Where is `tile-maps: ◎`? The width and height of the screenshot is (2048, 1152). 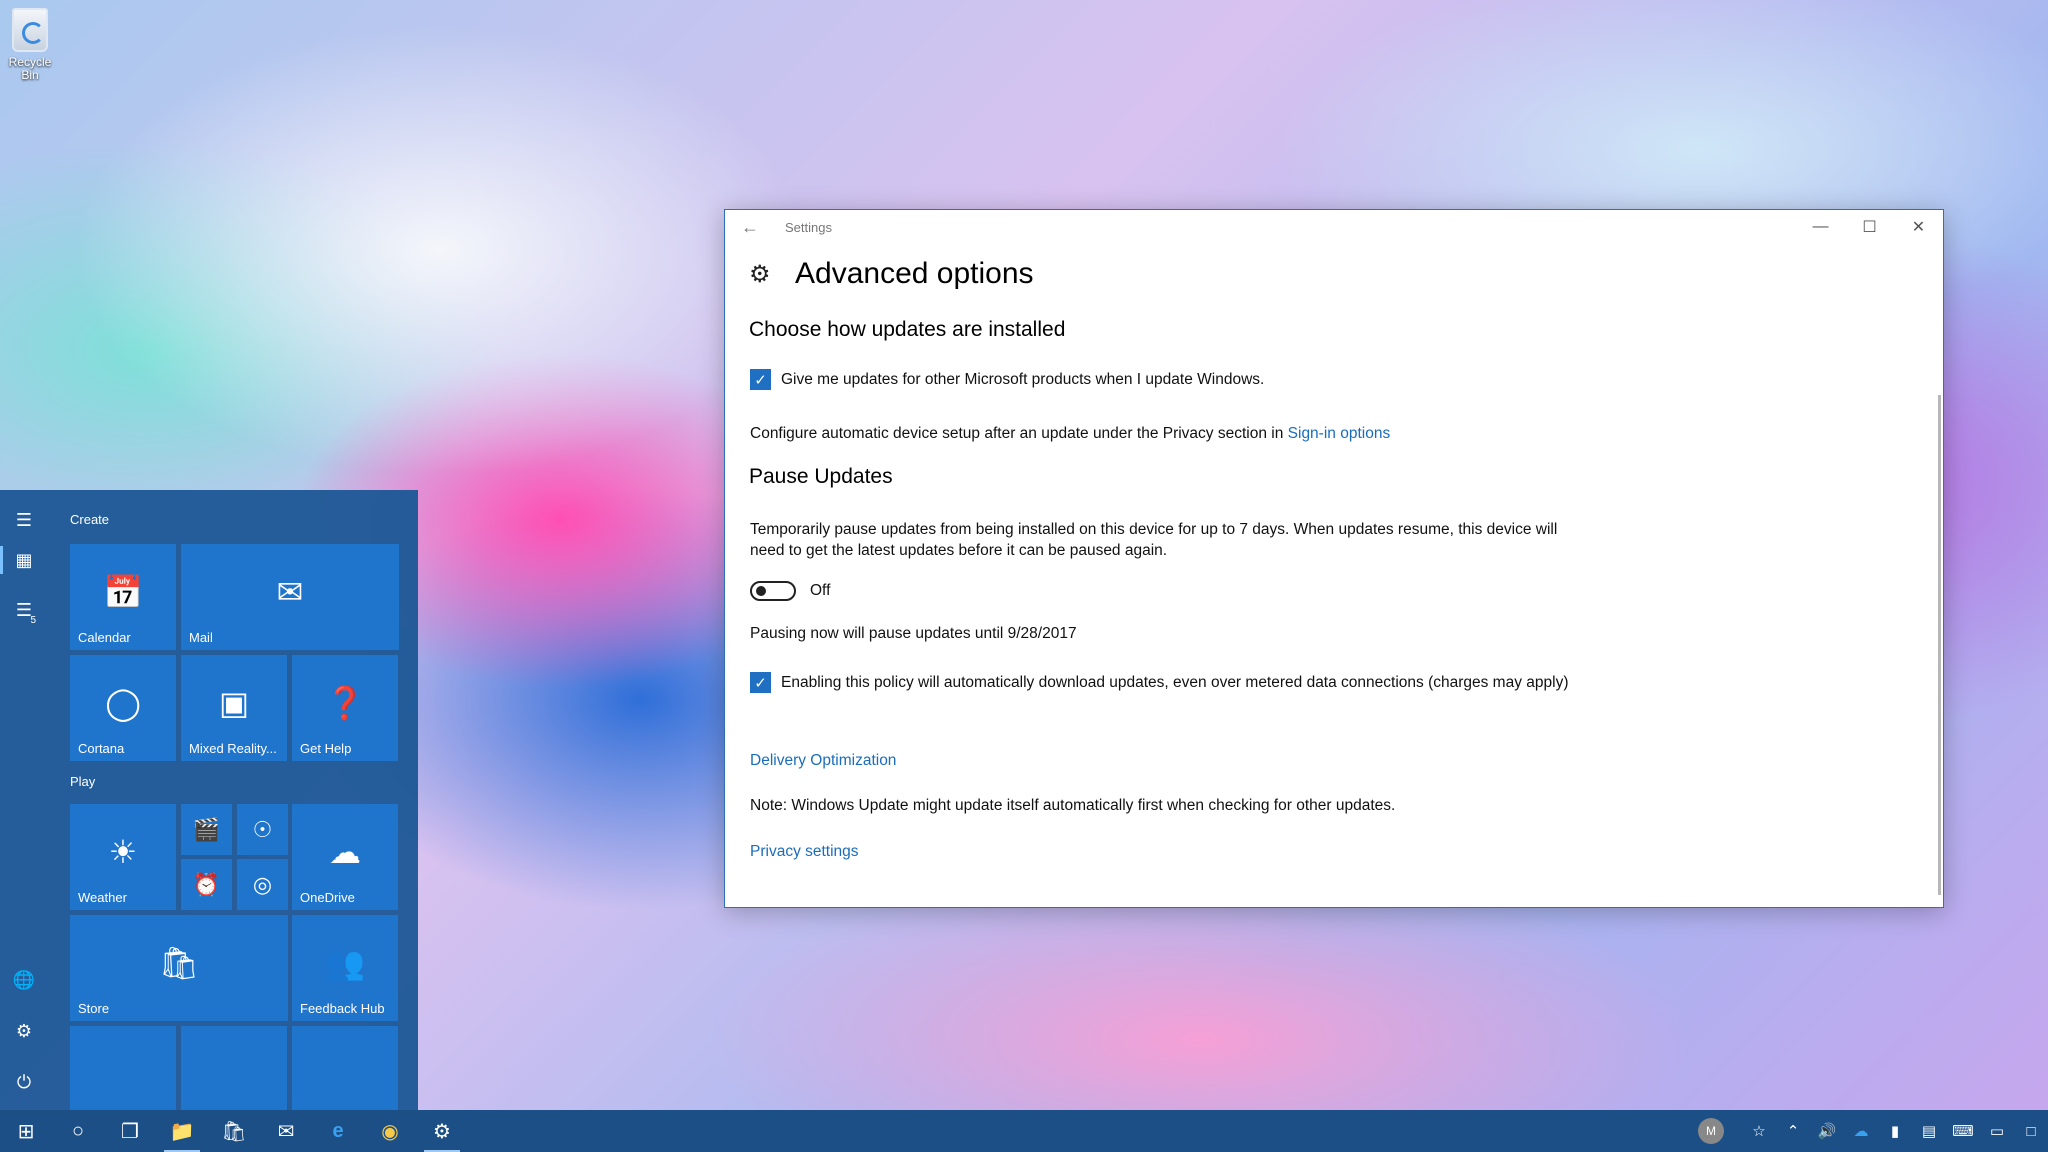 tile-maps: ◎ is located at coordinates (262, 884).